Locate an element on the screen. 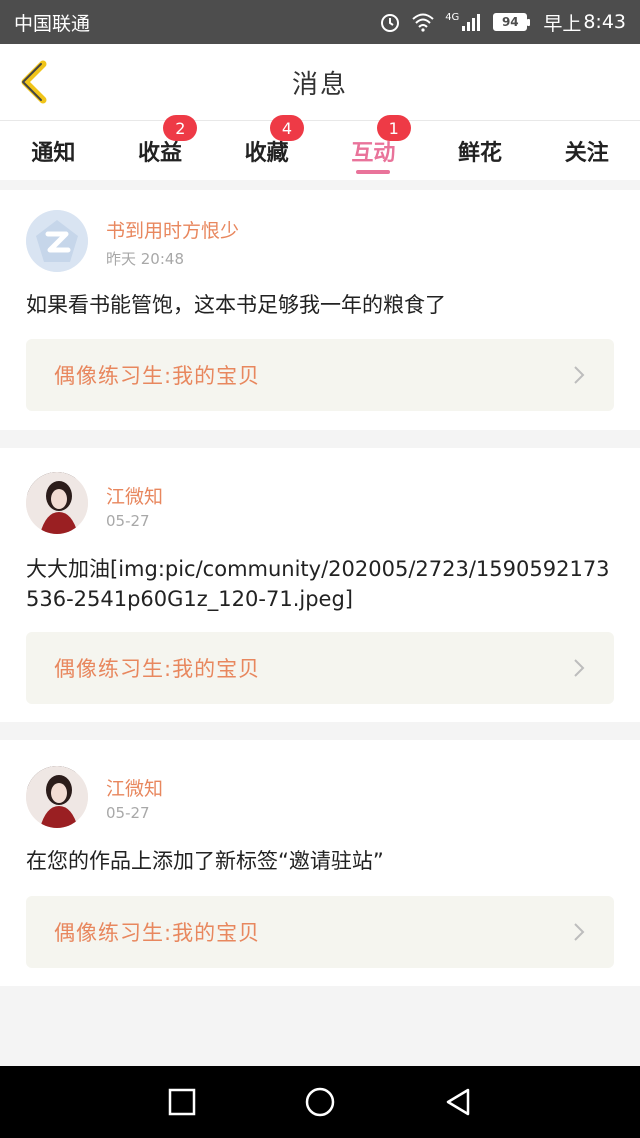 The width and height of the screenshot is (640, 1138). home-icon is located at coordinates (320, 1102).